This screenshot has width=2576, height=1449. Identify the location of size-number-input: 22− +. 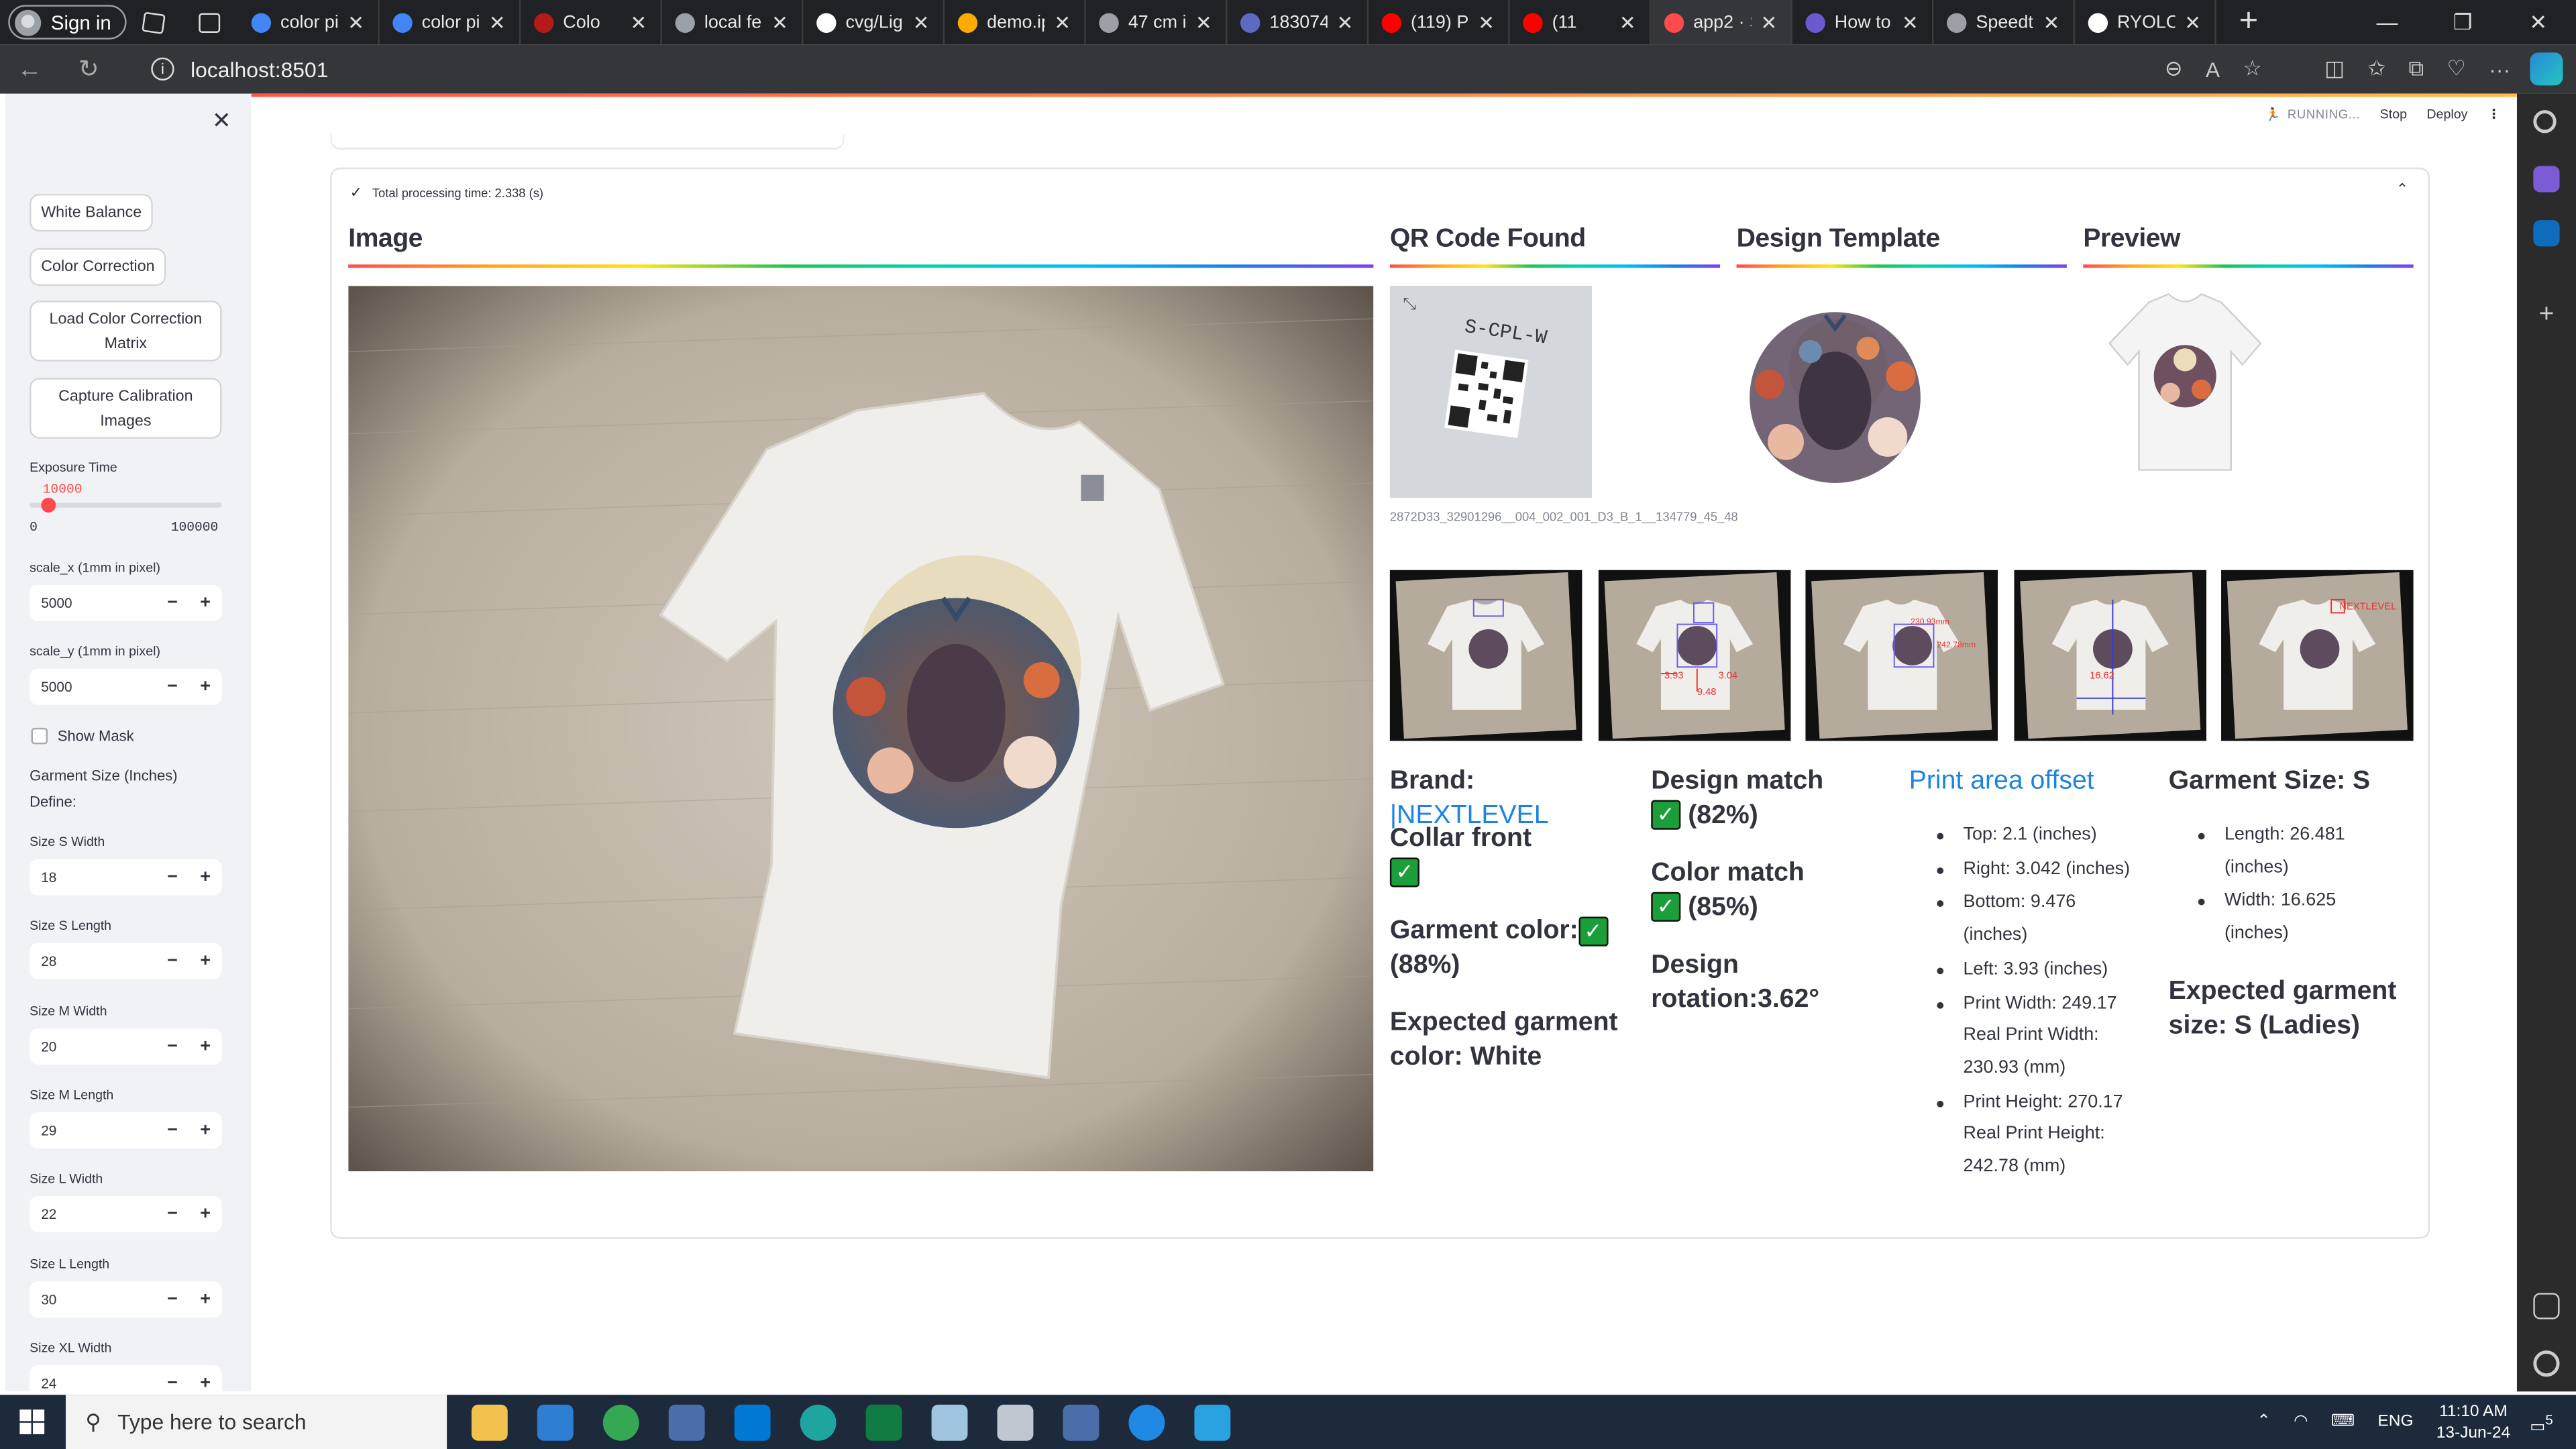
(126, 1214).